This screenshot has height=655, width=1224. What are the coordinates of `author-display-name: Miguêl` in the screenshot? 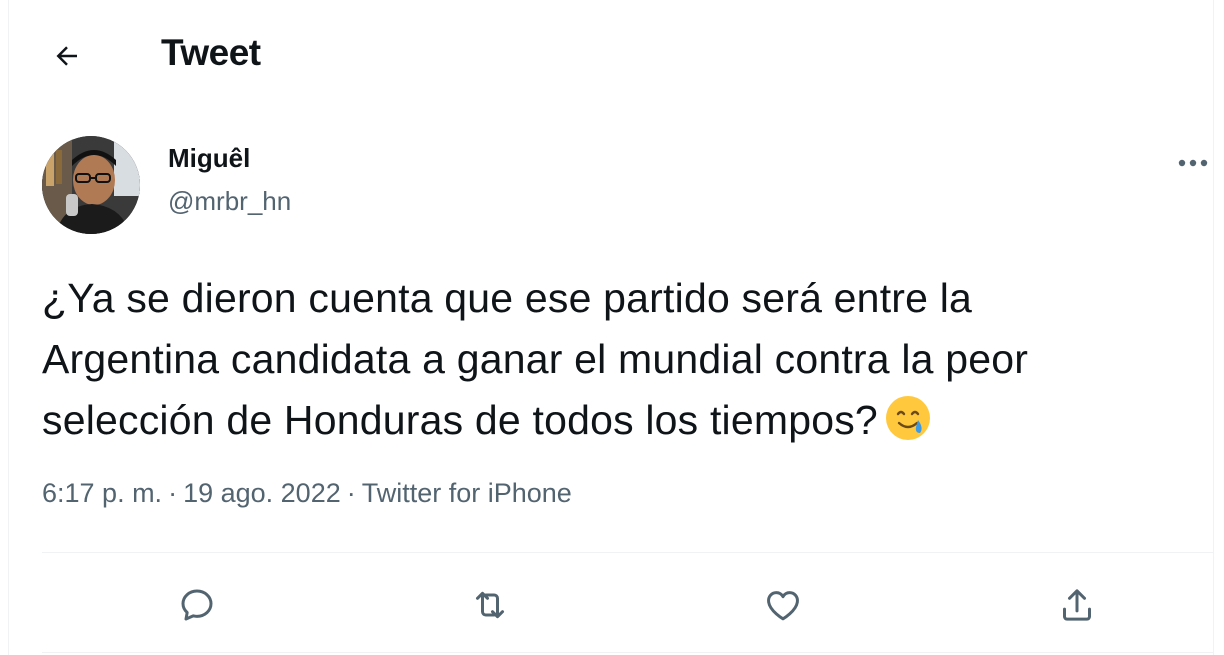 It's located at (209, 158).